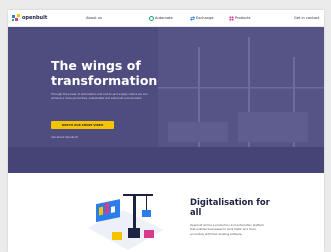 The width and height of the screenshot is (331, 252). What do you see at coordinates (205, 18) in the screenshot?
I see `nav-exchange-label: Exchange` at bounding box center [205, 18].